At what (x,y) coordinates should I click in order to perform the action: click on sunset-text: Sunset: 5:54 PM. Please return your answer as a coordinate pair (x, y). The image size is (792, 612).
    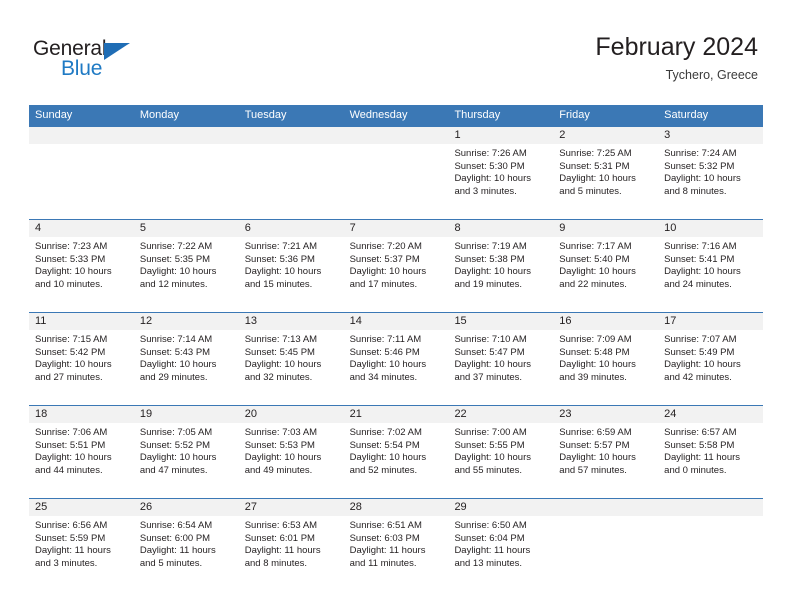
    Looking at the image, I should click on (384, 445).